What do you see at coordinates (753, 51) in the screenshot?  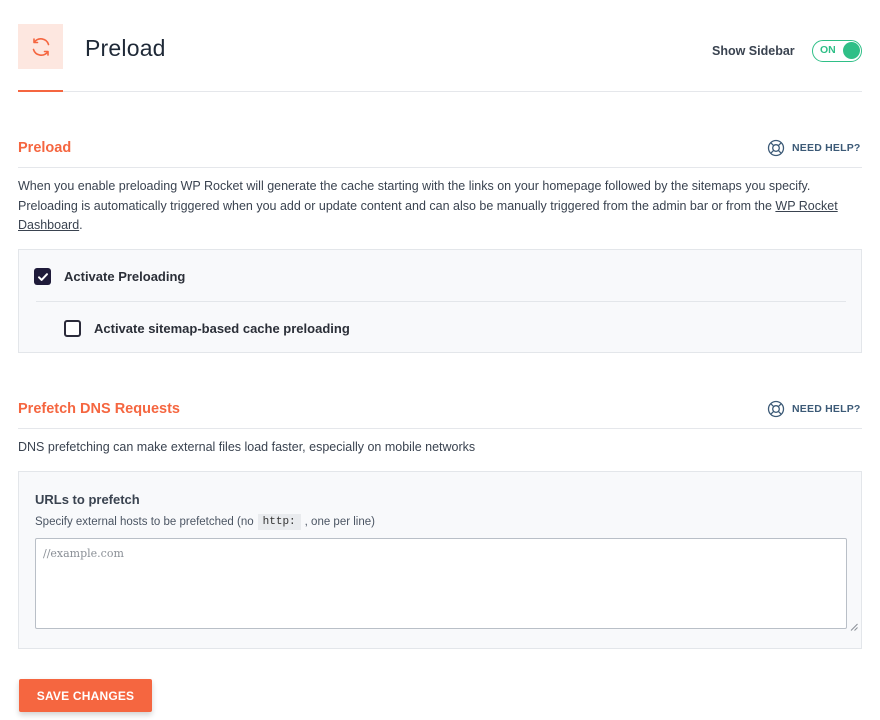 I see `show-sidebar-label: Show Sidebar` at bounding box center [753, 51].